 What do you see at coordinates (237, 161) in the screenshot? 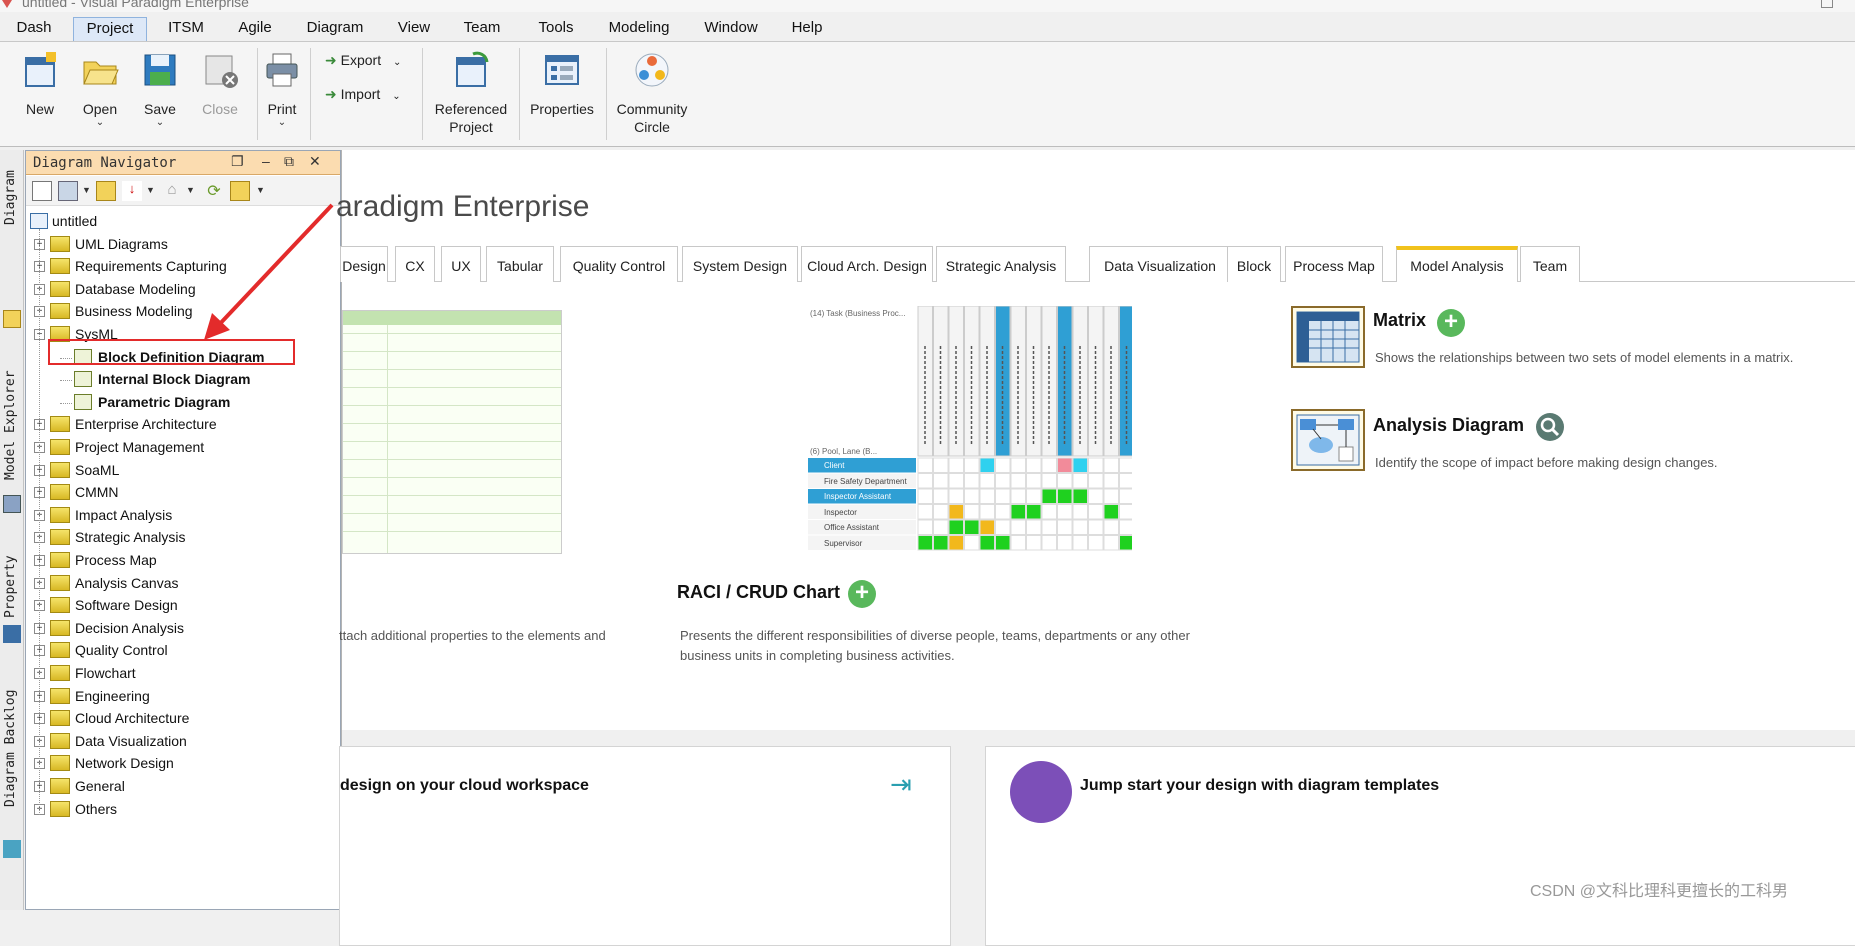
I see `restore-icon: ❐` at bounding box center [237, 161].